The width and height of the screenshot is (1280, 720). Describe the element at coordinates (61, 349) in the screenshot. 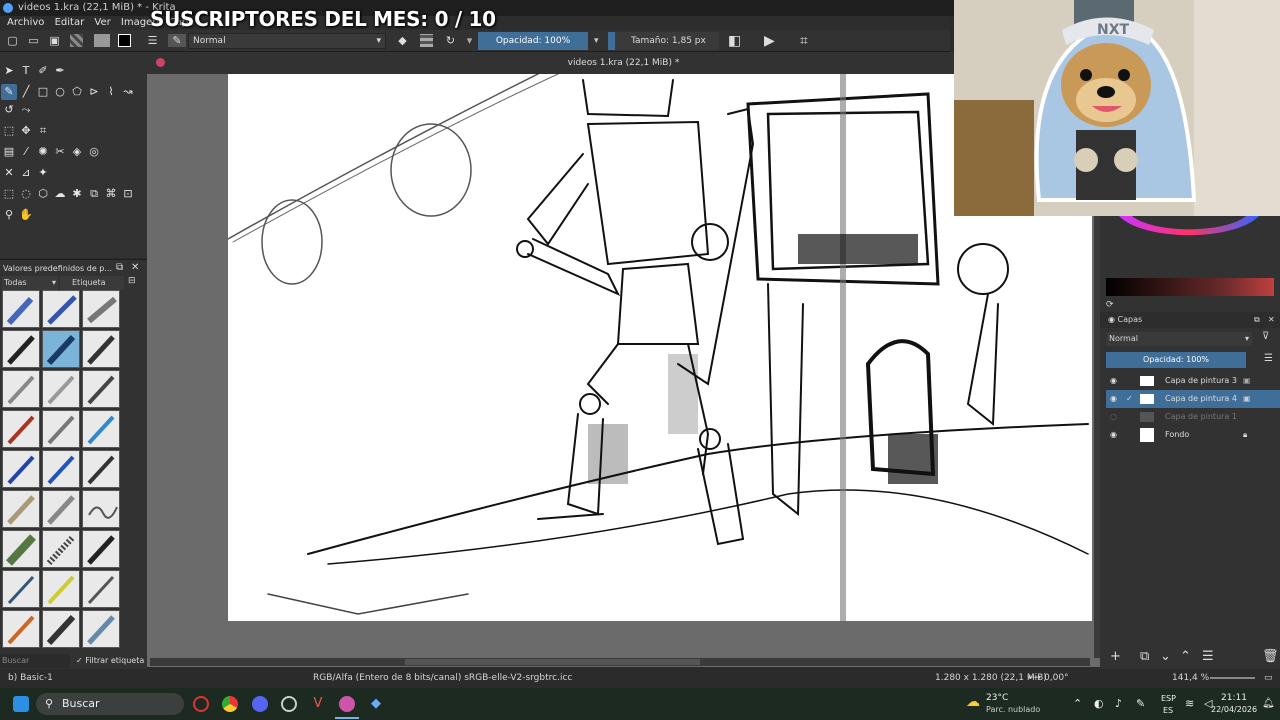

I see `brush-preset-basic-selected` at that location.